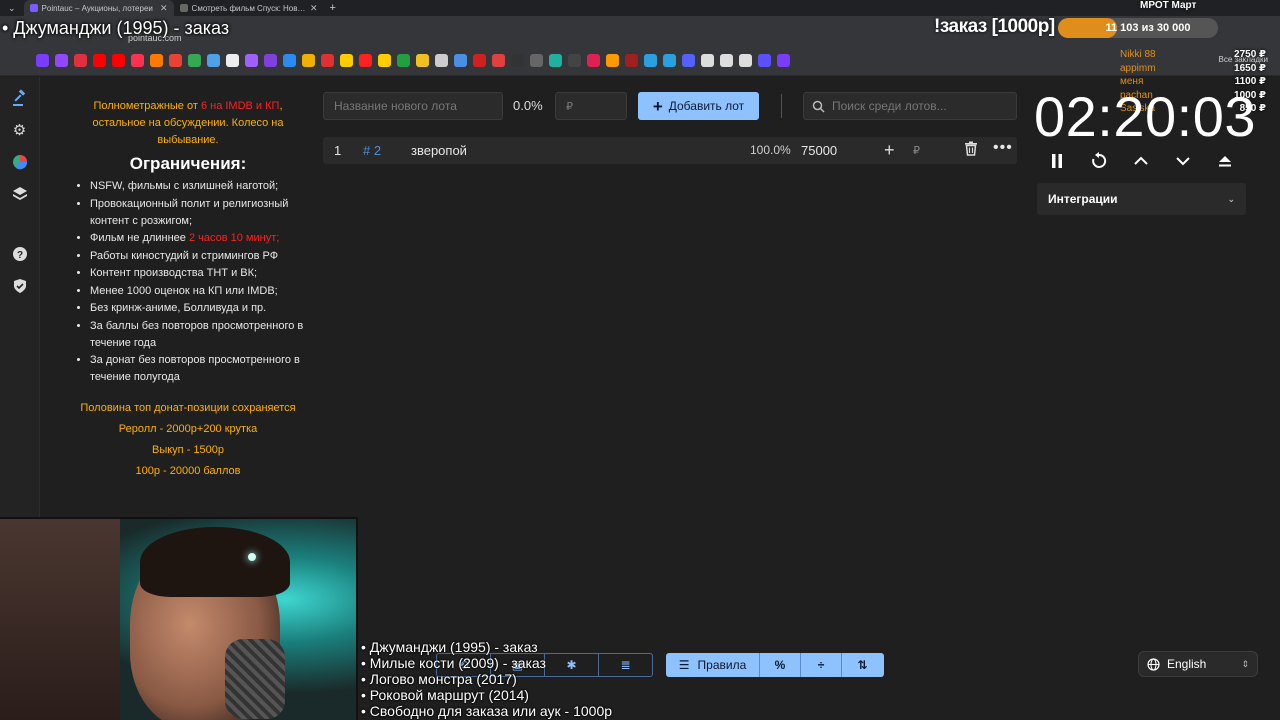 Image resolution: width=1280 pixels, height=720 pixels. I want to click on globe-icon, so click(1153, 664).